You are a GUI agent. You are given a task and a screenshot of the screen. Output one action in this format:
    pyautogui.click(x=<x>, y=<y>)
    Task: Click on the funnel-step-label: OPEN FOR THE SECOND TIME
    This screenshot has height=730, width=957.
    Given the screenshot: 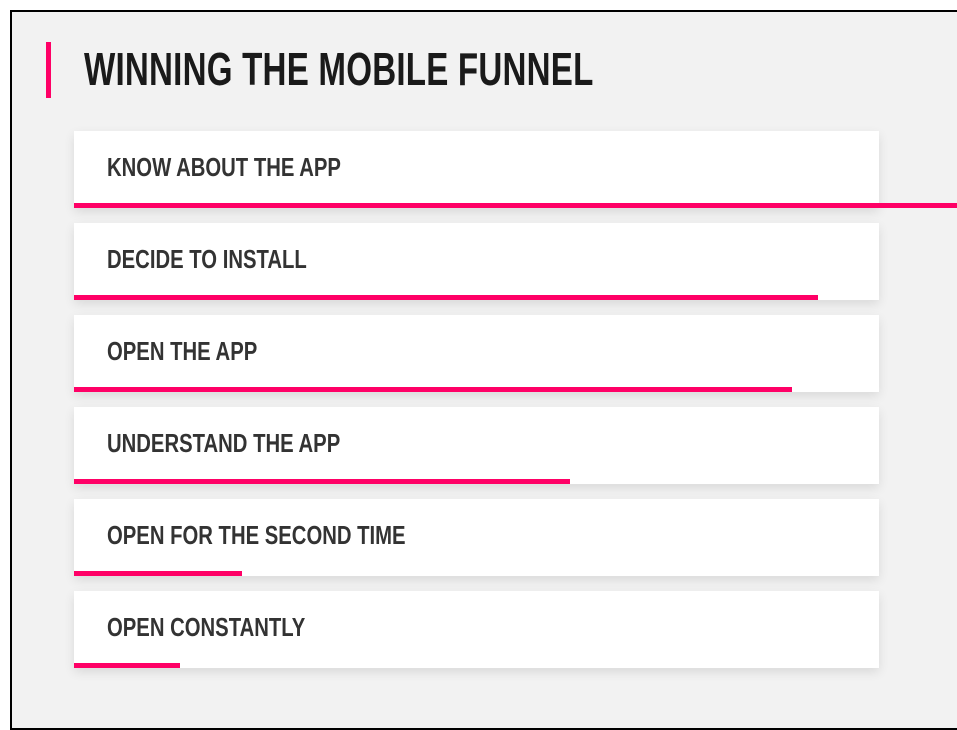 What is the action you would take?
    pyautogui.click(x=256, y=535)
    